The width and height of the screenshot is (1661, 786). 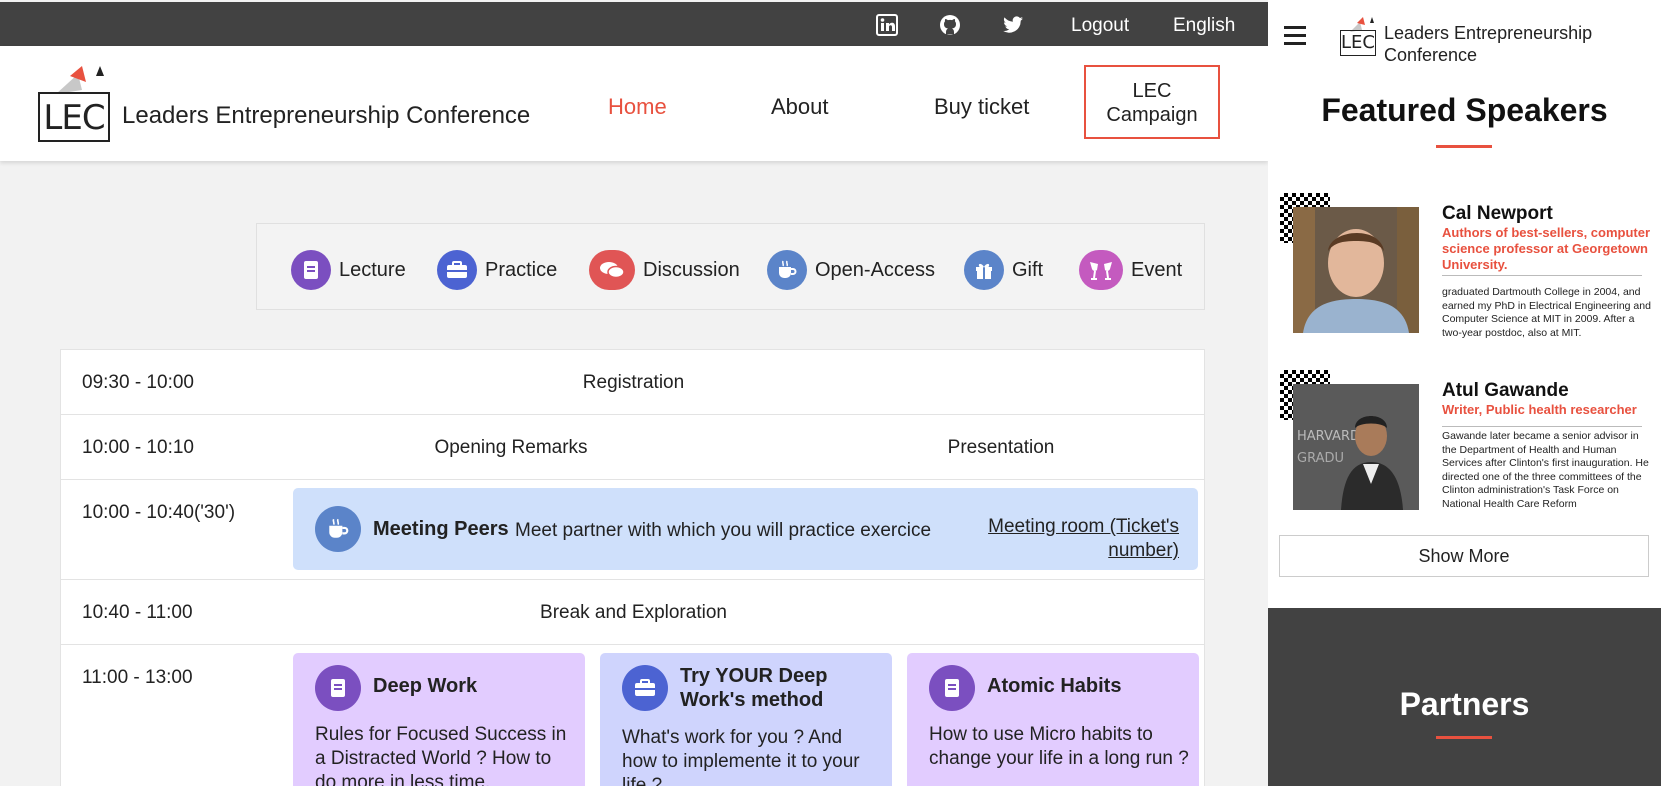 What do you see at coordinates (1100, 26) in the screenshot?
I see `logout-link: Logout` at bounding box center [1100, 26].